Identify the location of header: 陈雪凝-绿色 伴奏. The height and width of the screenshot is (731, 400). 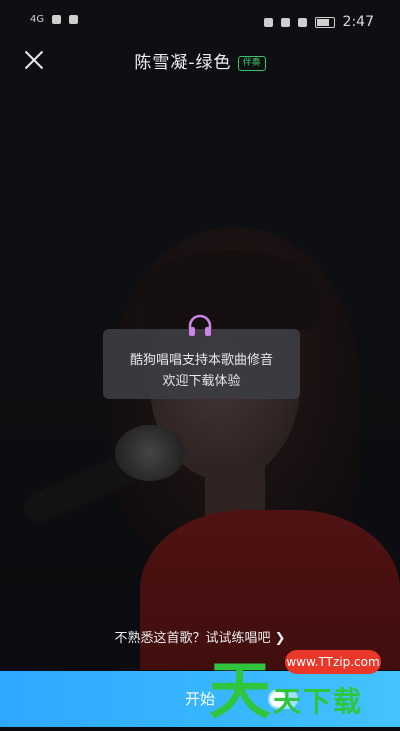
(200, 60).